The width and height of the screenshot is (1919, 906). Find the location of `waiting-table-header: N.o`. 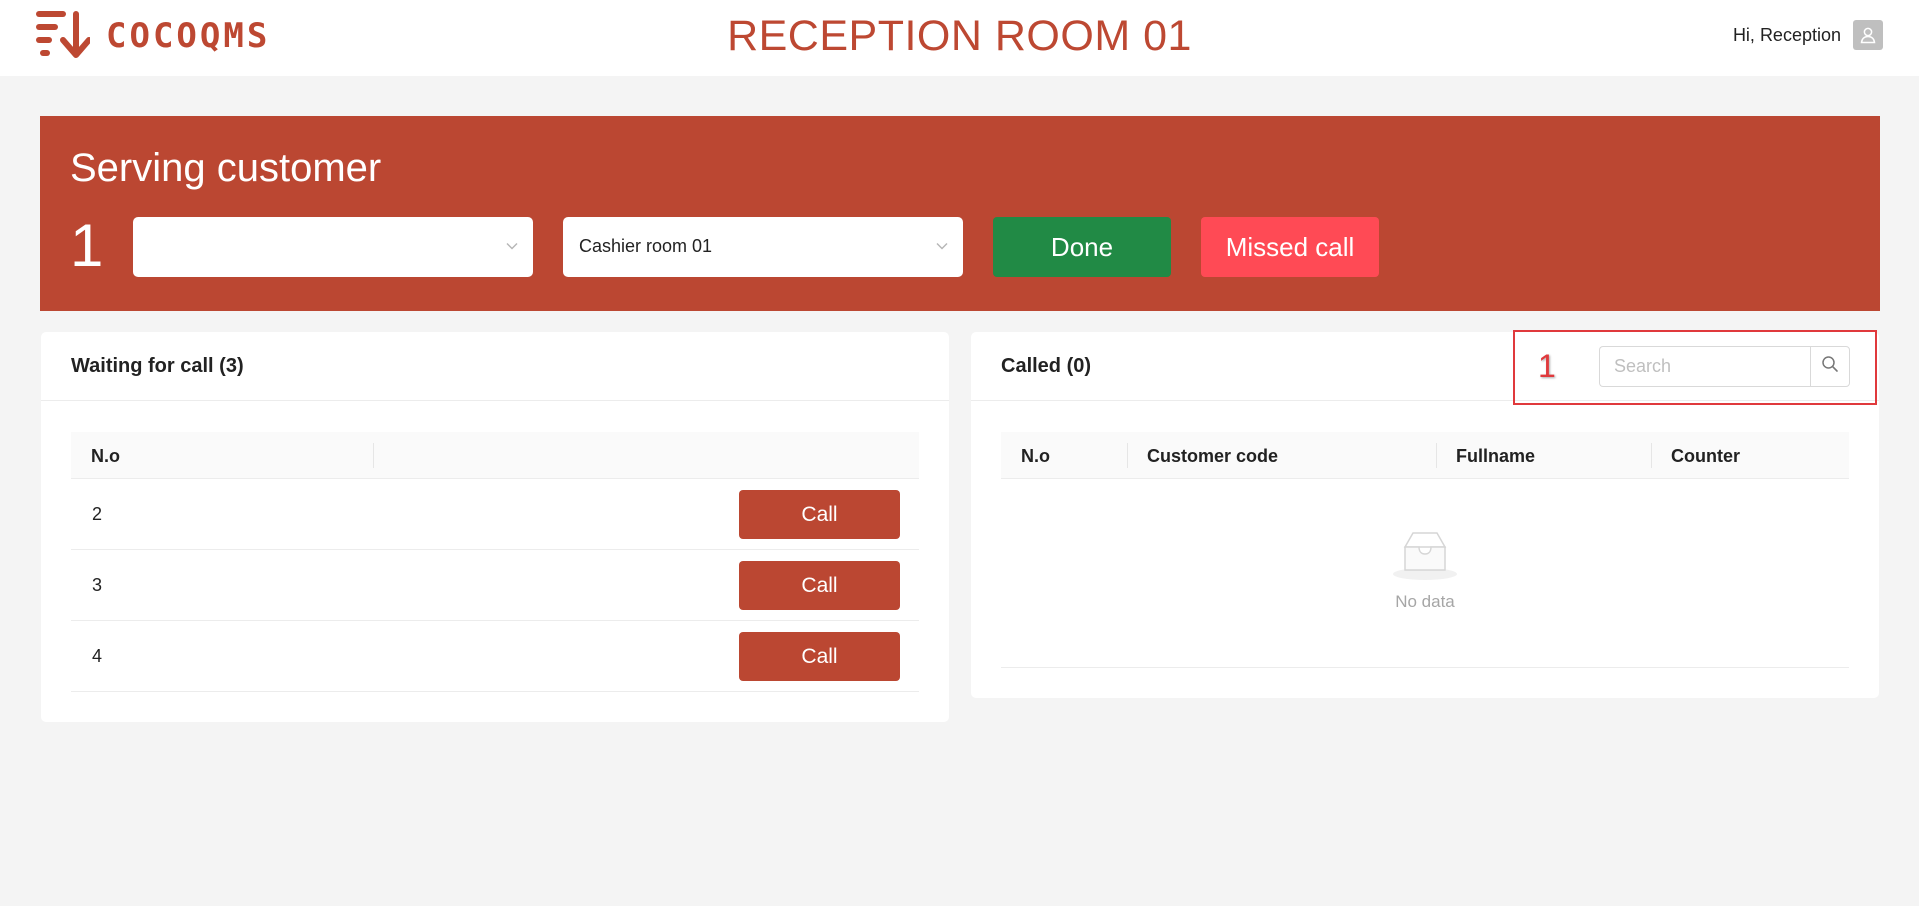

waiting-table-header: N.o is located at coordinates (495, 455).